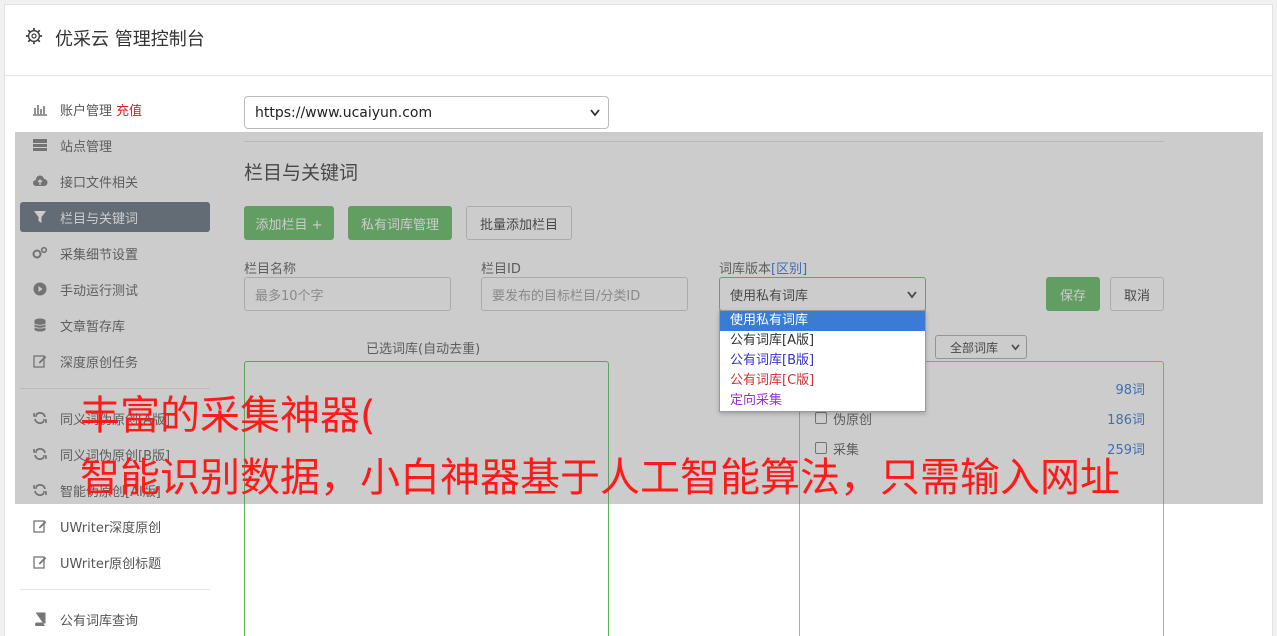  Describe the element at coordinates (301, 173) in the screenshot. I see `section-title: 栏目与关键词` at that location.